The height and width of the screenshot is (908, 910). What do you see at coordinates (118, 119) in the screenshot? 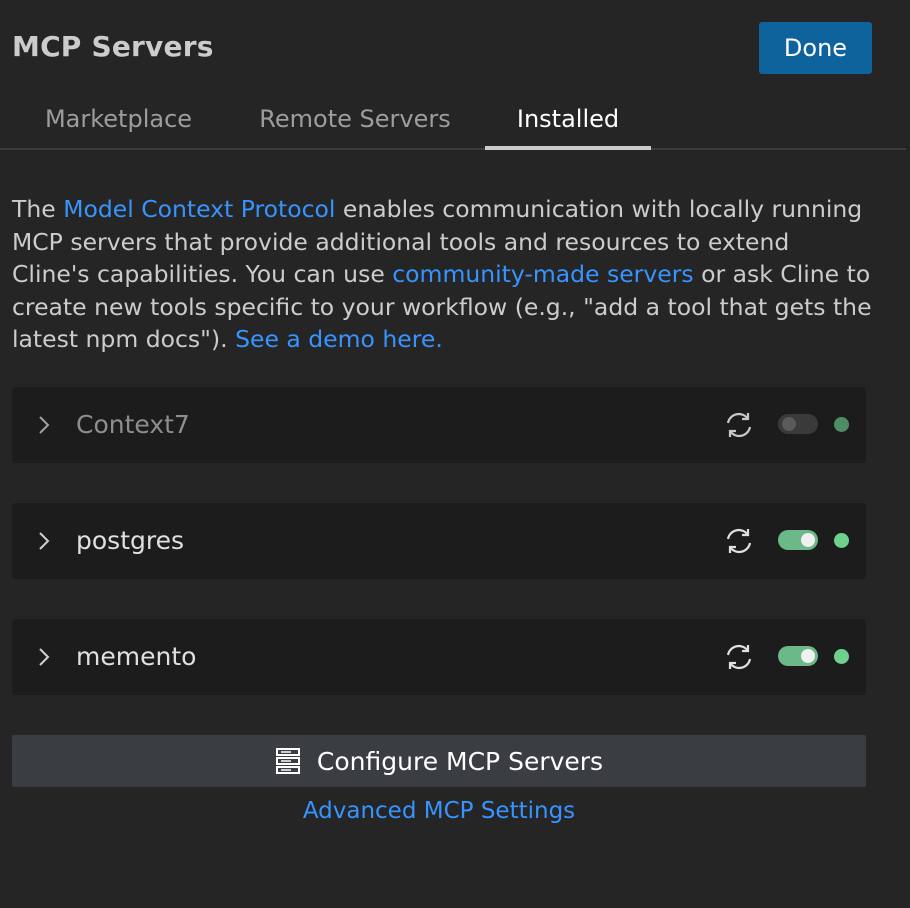
I see `tab-marketplace: Marketplace` at bounding box center [118, 119].